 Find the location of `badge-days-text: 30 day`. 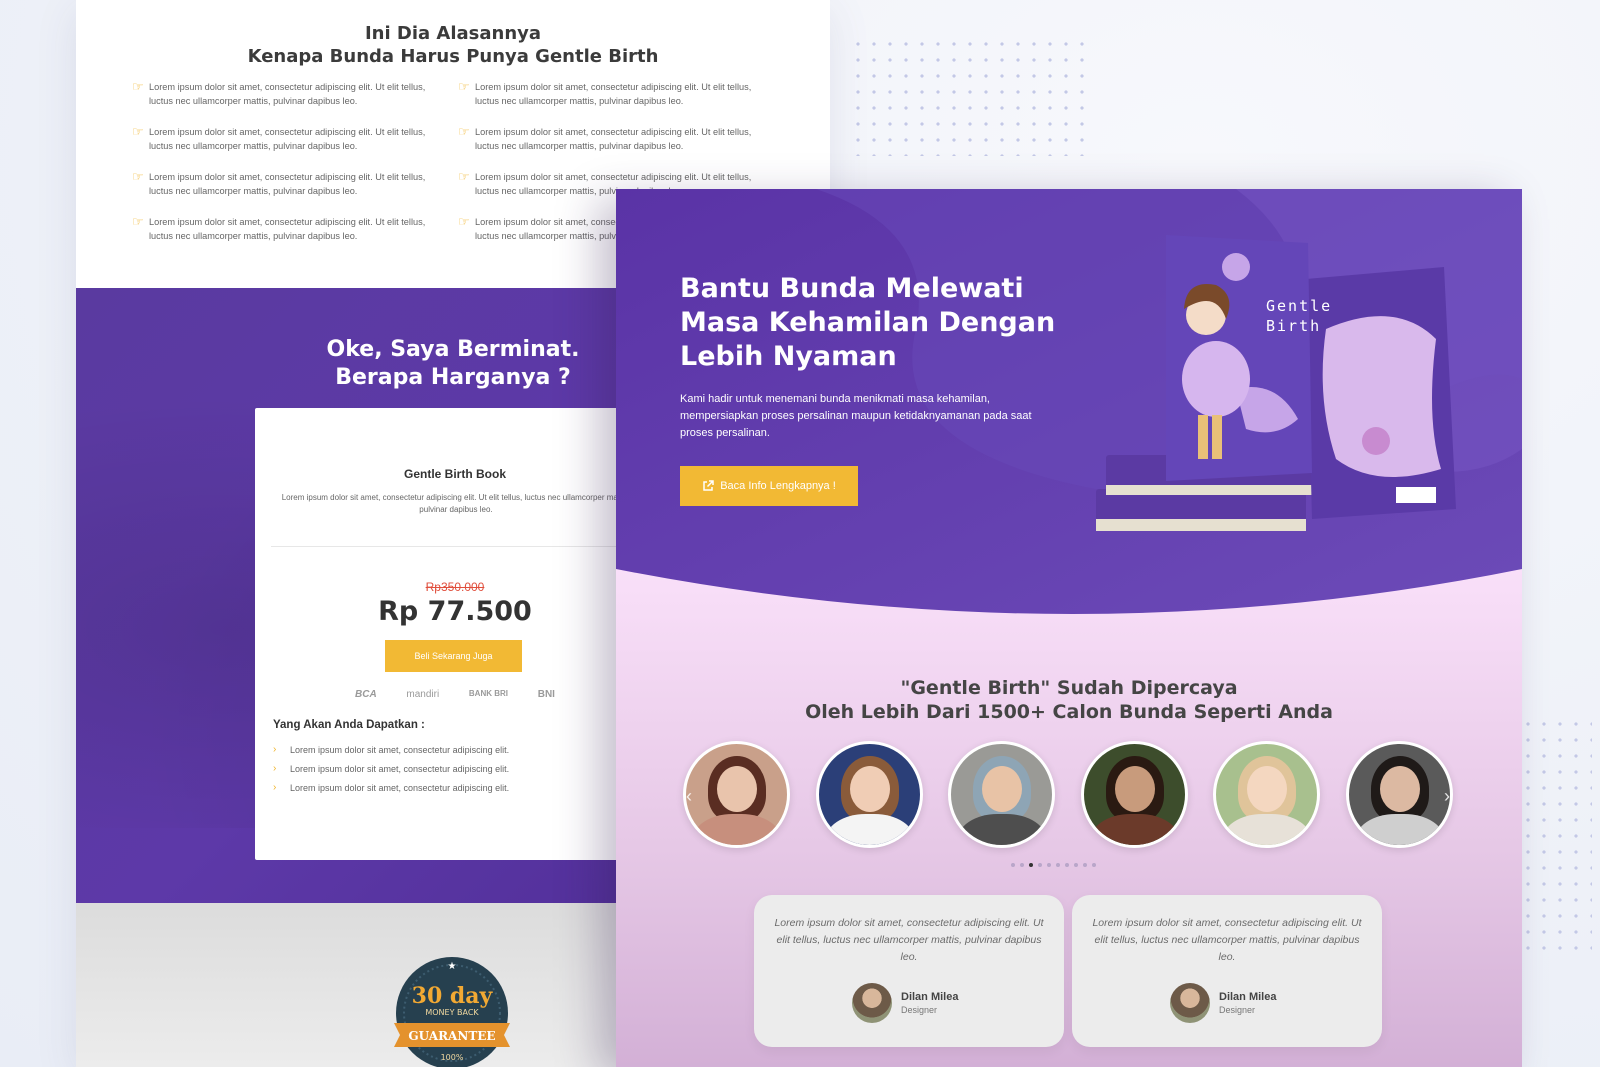

badge-days-text: 30 day is located at coordinates (453, 996).